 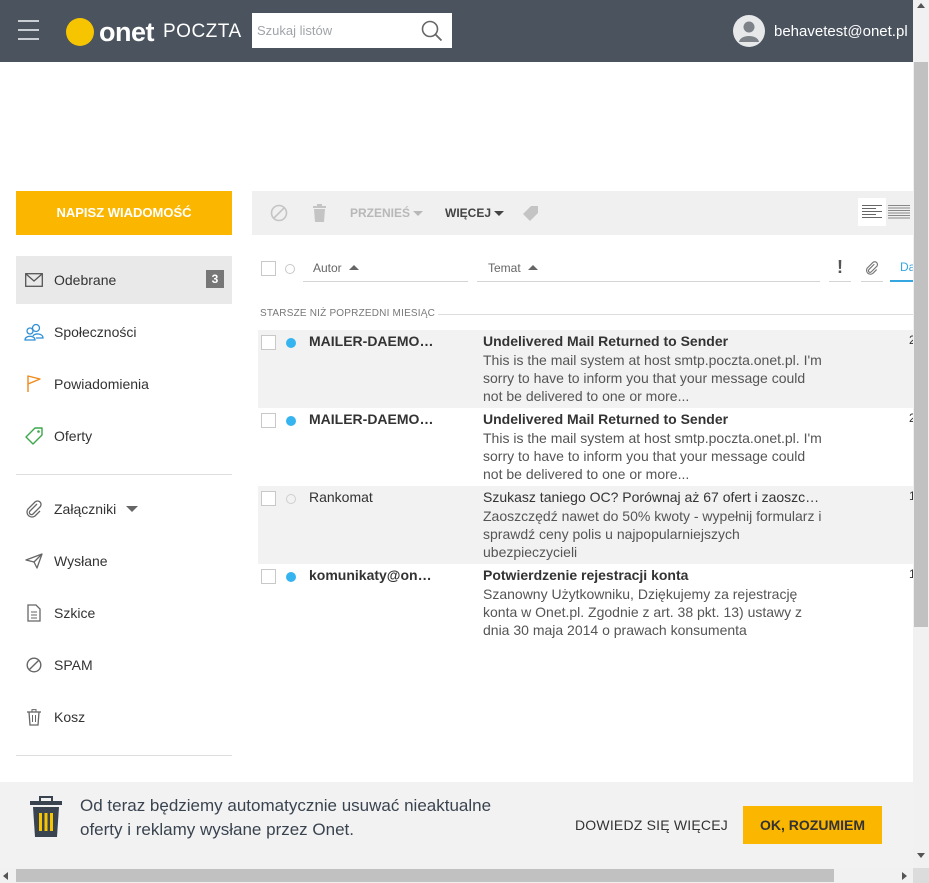 I want to click on draft-icon, so click(x=34, y=613).